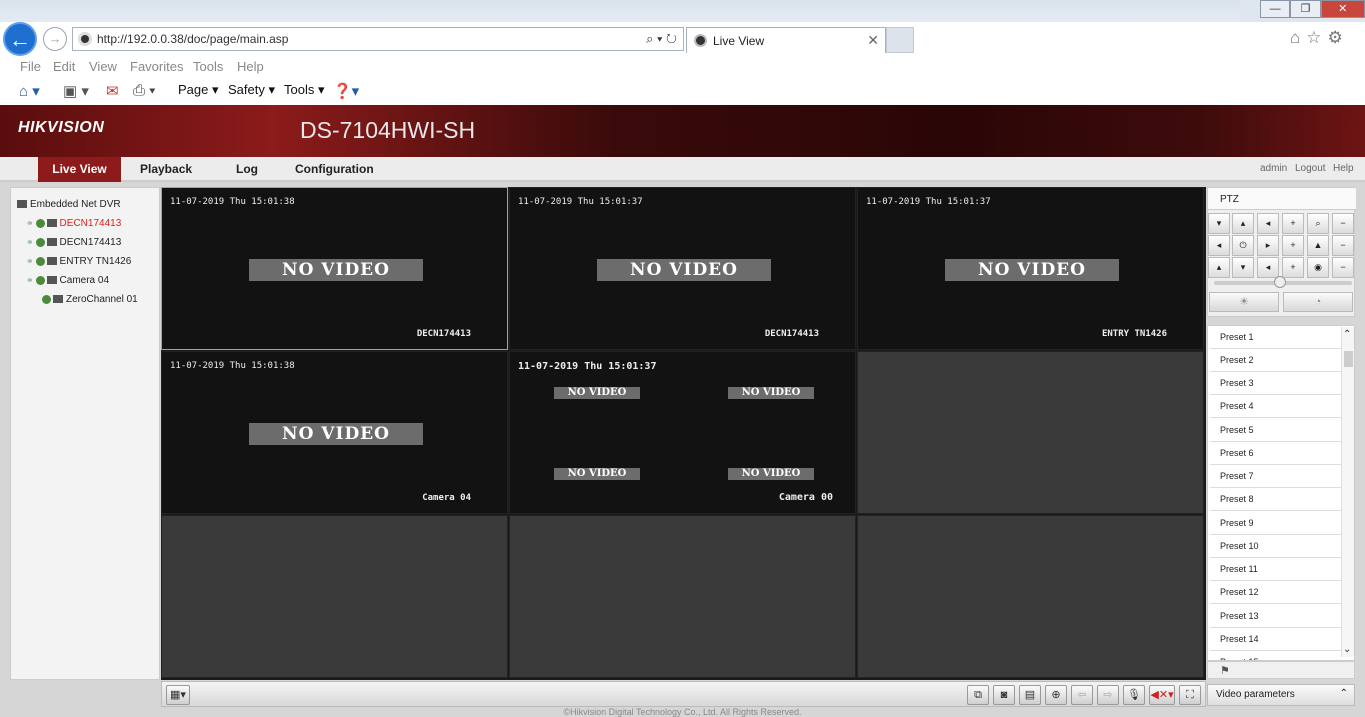 The height and width of the screenshot is (717, 1365). What do you see at coordinates (1268, 223) in the screenshot?
I see `ptz-up-right: ◂` at bounding box center [1268, 223].